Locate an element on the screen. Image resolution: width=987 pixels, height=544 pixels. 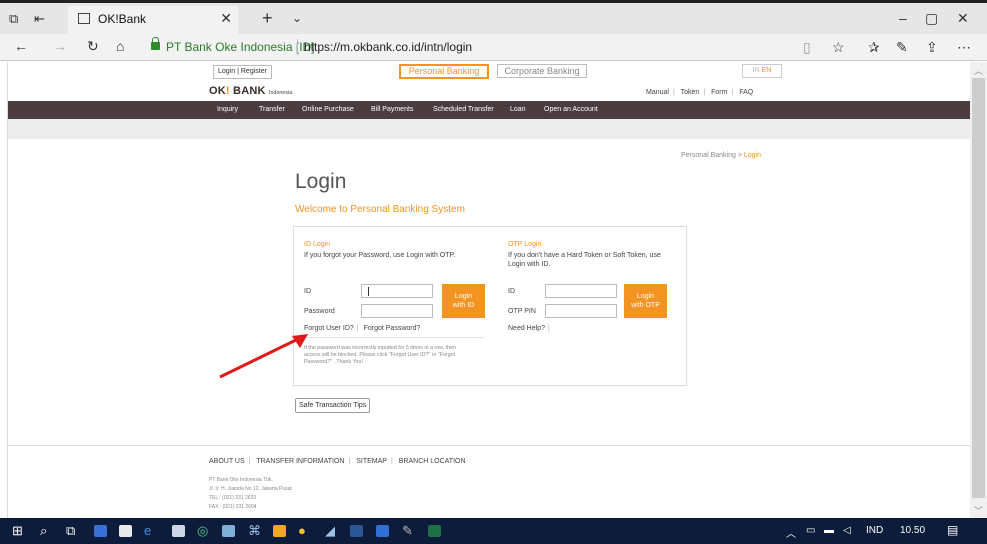
favorites-list-icon: ✰ is located at coordinates (874, 47).